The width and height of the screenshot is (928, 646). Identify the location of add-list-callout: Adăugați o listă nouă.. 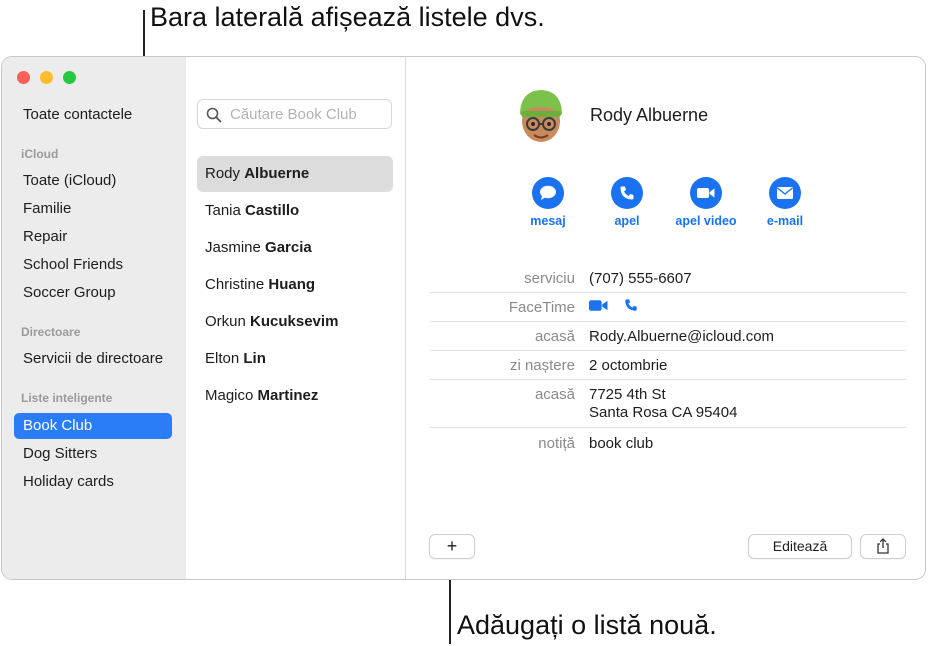
(587, 625).